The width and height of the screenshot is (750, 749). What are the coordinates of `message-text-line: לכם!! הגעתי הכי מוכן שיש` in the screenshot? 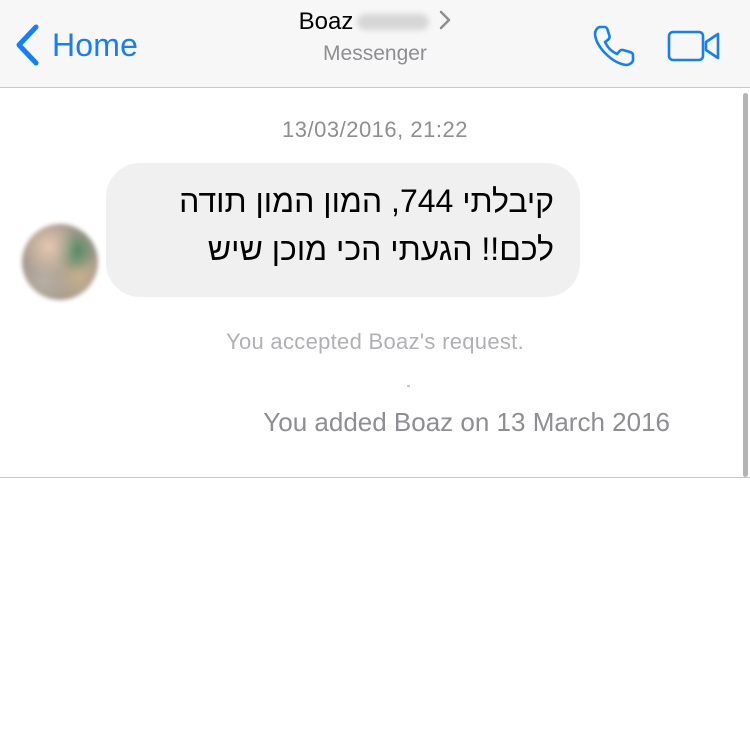 It's located at (380, 249).